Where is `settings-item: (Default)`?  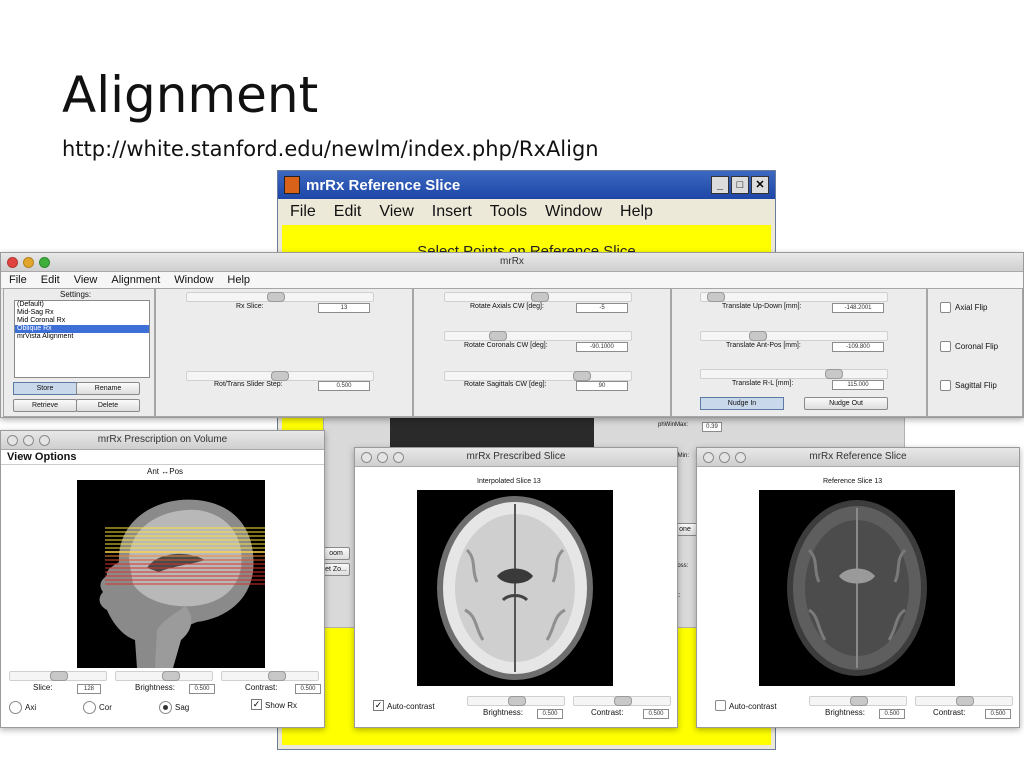 settings-item: (Default) is located at coordinates (82, 305).